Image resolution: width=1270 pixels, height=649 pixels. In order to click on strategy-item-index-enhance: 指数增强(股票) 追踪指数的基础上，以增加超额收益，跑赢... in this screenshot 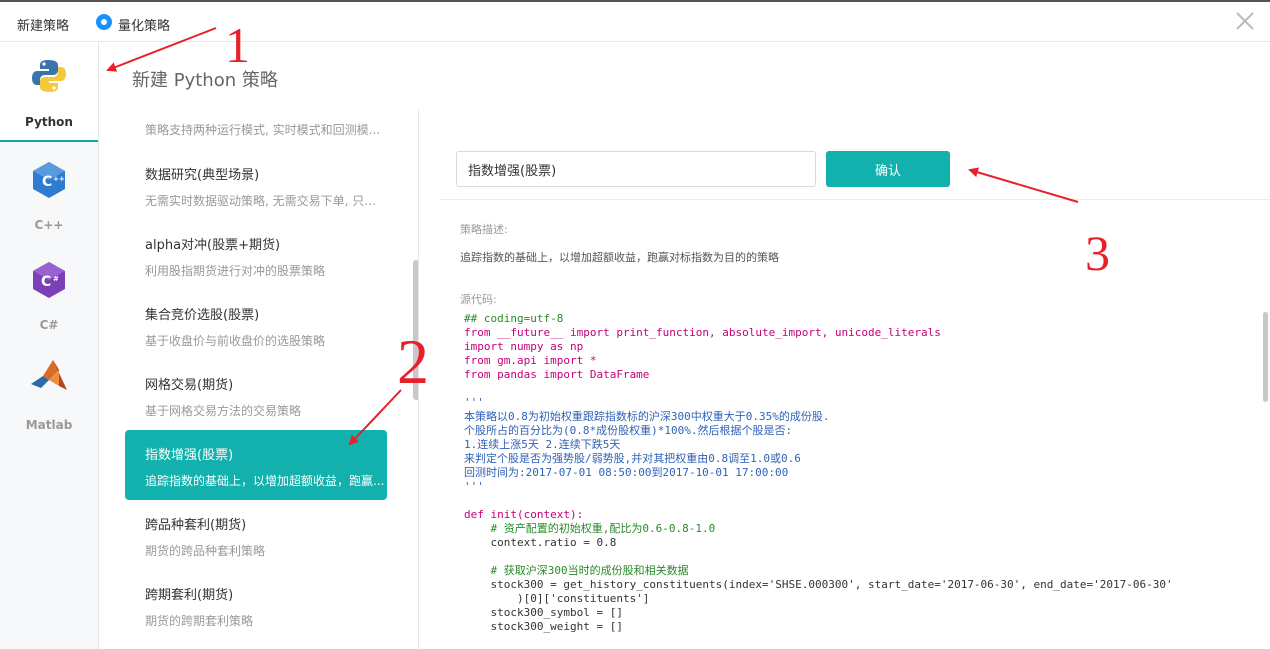, I will do `click(256, 465)`.